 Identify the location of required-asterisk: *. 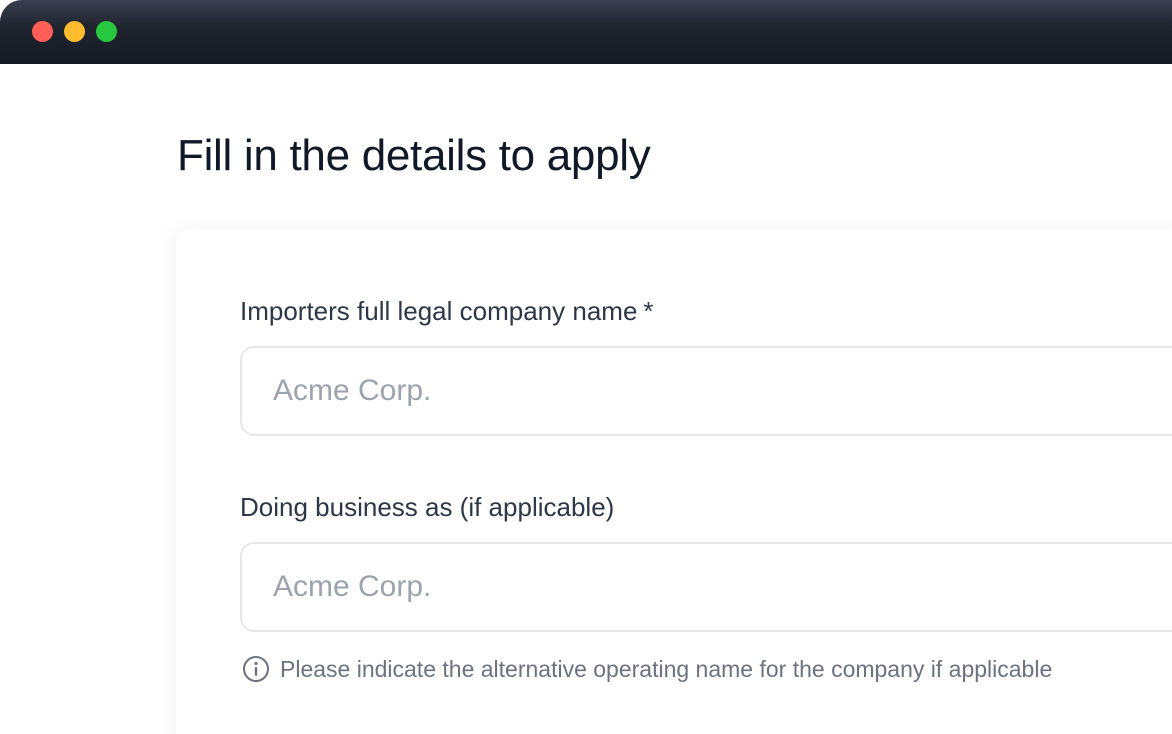
(648, 311).